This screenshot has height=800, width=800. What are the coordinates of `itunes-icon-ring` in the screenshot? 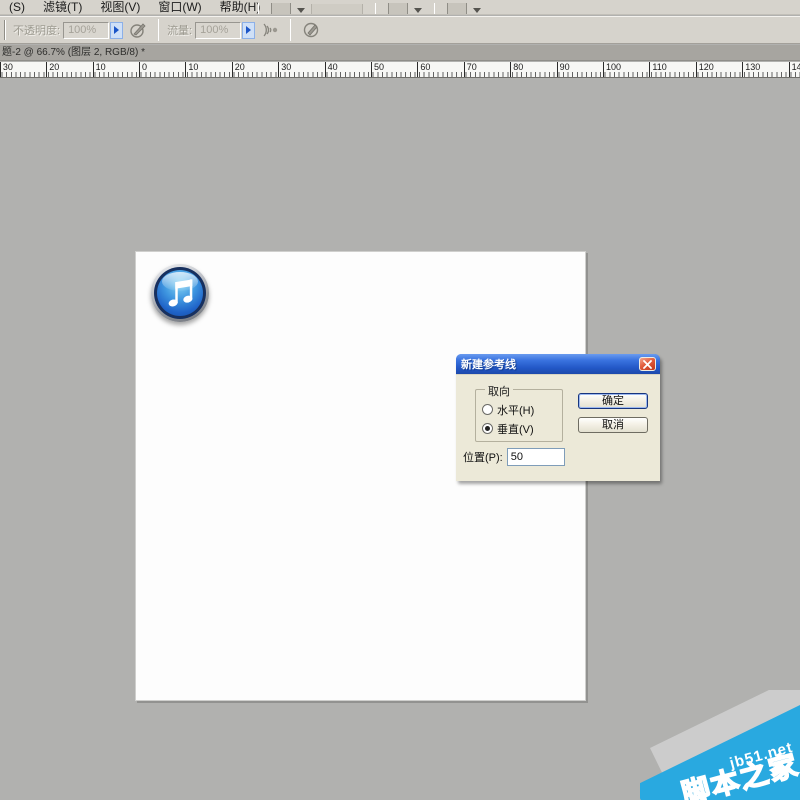 It's located at (180, 293).